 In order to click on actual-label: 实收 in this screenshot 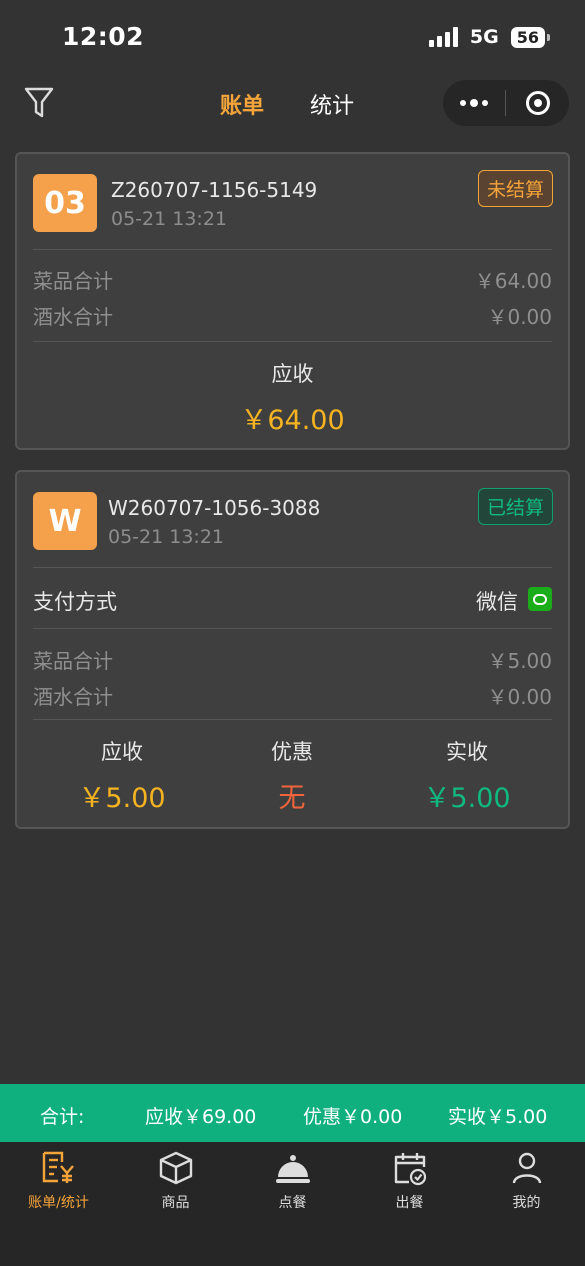, I will do `click(467, 752)`.